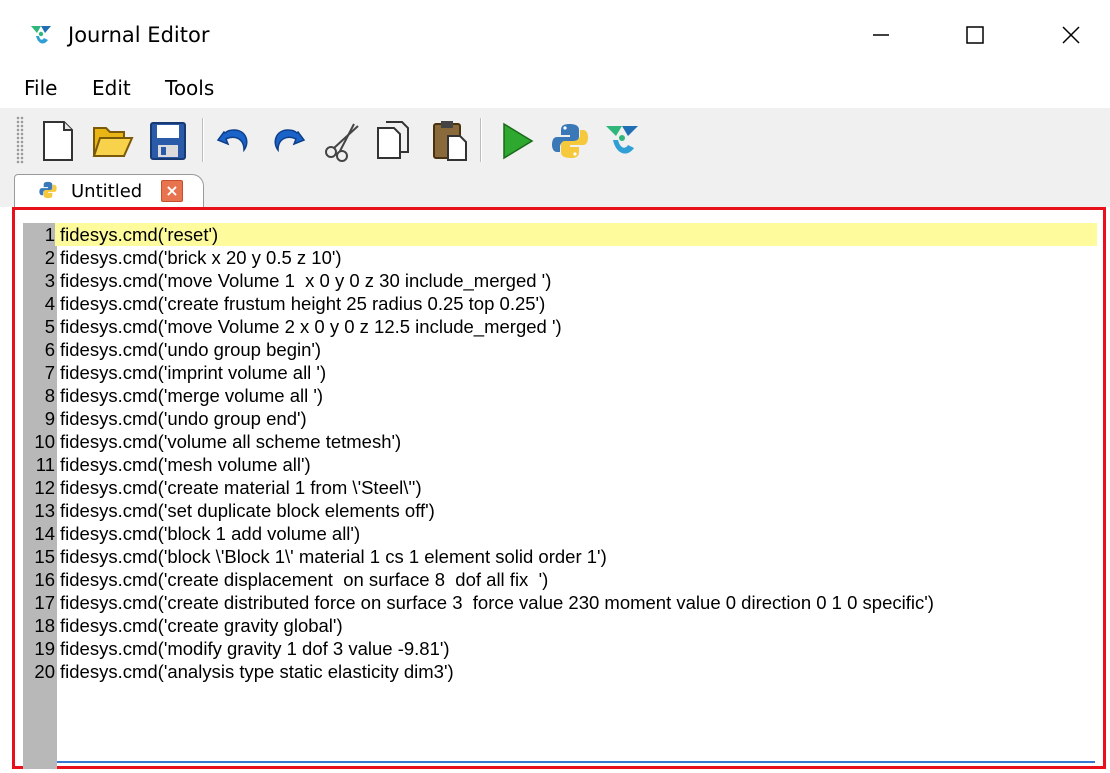 The image size is (1110, 773). I want to click on code-line: 1 fidesys.cmd('reset'), so click(560, 234).